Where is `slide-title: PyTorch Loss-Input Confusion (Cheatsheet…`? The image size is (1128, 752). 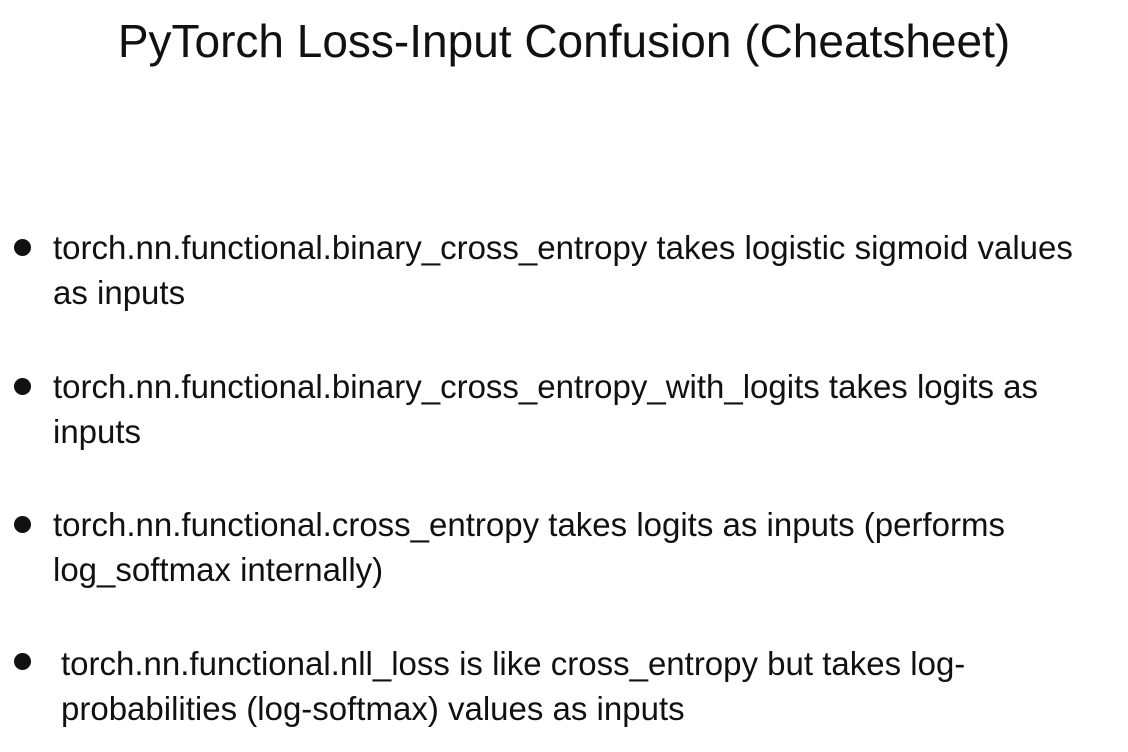 slide-title: PyTorch Loss-Input Confusion (Cheatsheet… is located at coordinates (564, 41).